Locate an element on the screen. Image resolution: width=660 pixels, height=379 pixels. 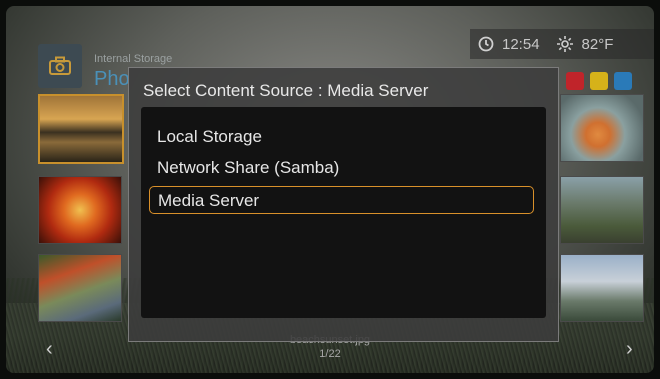
blue-button is located at coordinates (623, 81).